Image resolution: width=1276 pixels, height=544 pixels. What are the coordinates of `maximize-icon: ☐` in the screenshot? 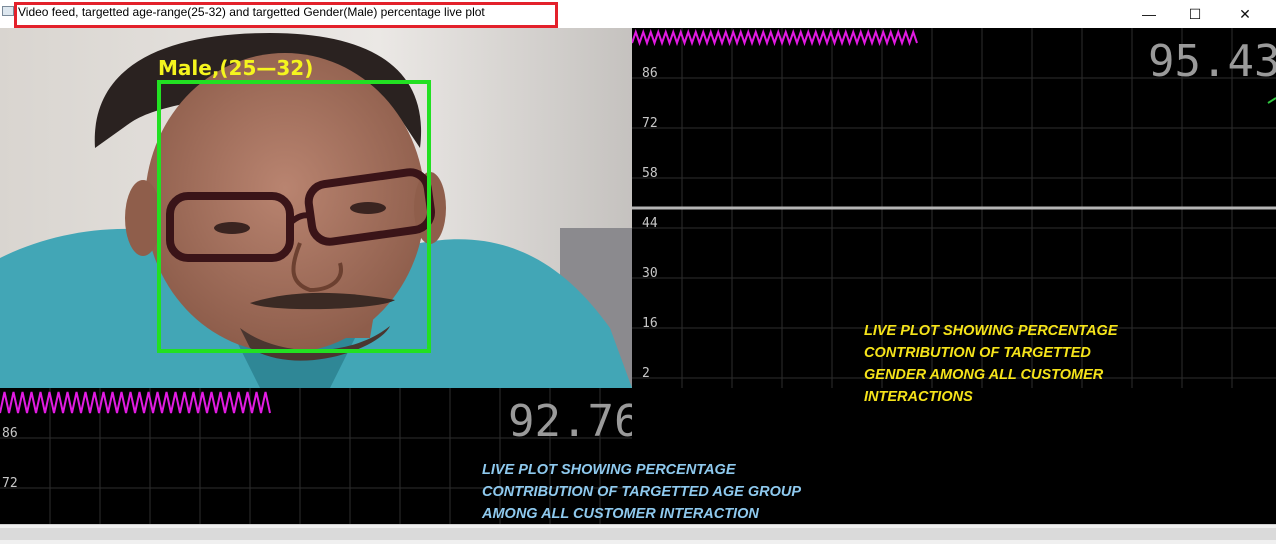 It's located at (1195, 13).